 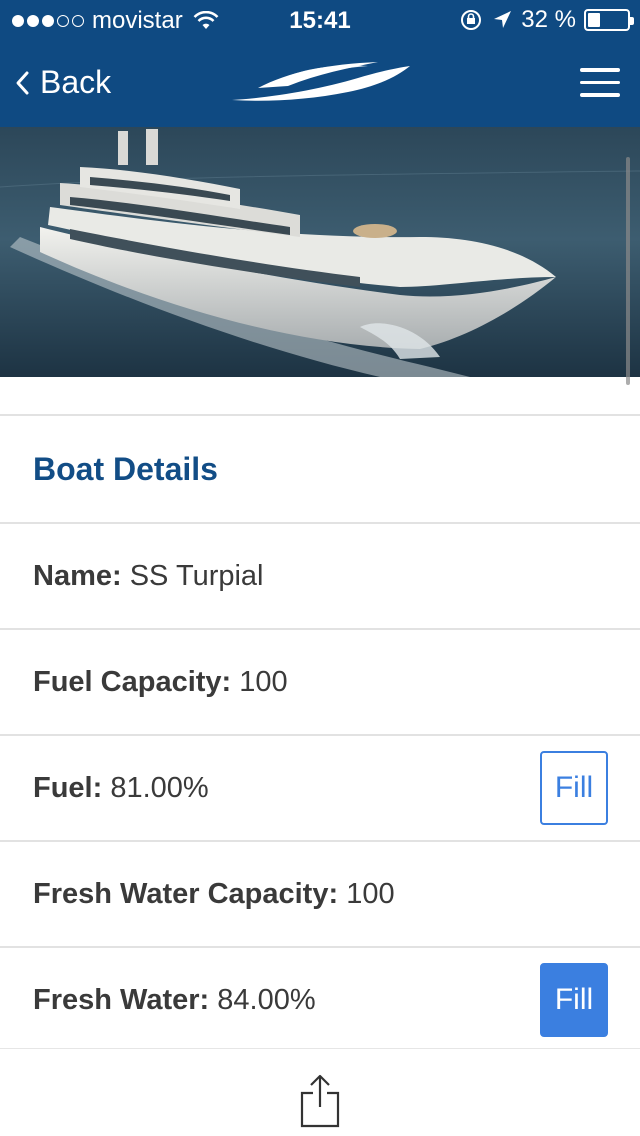 What do you see at coordinates (77, 575) in the screenshot?
I see `detail-label: Name:` at bounding box center [77, 575].